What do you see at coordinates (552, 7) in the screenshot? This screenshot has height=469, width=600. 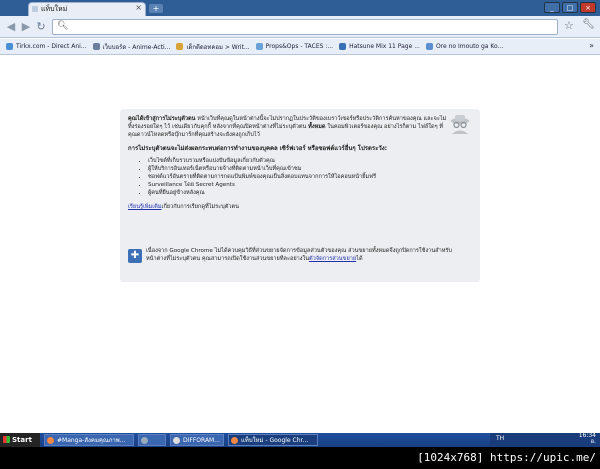 I see `minimize-button: _` at bounding box center [552, 7].